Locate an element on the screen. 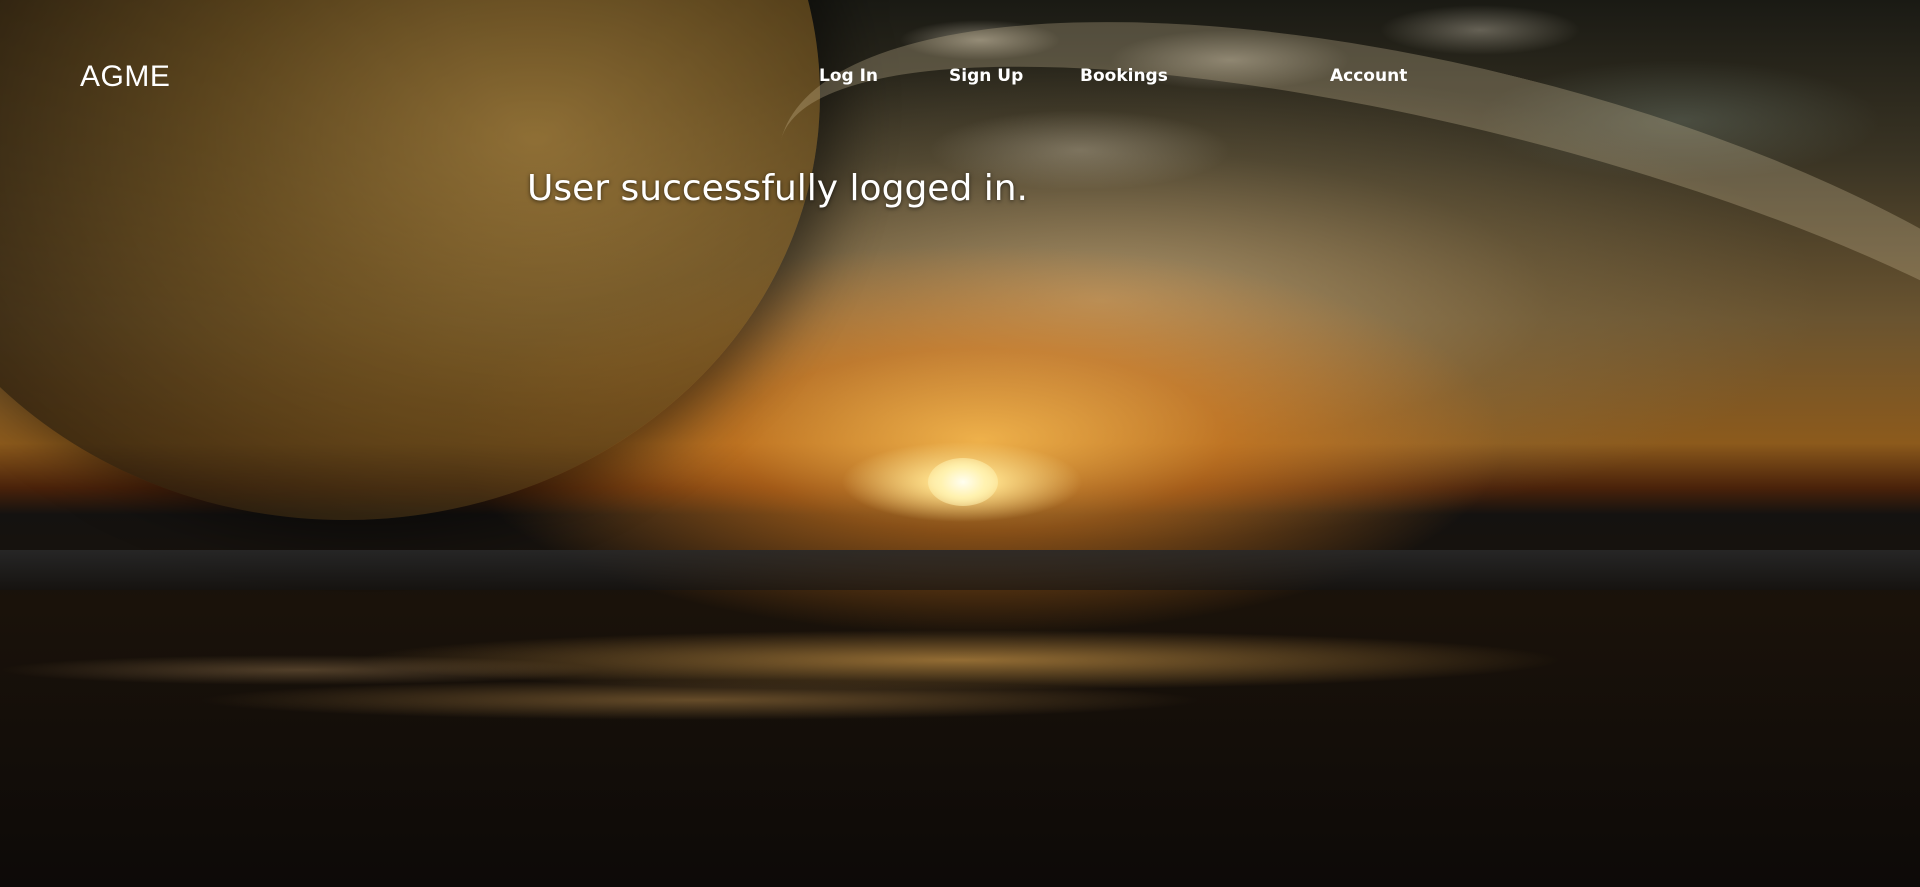 The image size is (1920, 887). nav-signup-link: Sign Up is located at coordinates (986, 76).